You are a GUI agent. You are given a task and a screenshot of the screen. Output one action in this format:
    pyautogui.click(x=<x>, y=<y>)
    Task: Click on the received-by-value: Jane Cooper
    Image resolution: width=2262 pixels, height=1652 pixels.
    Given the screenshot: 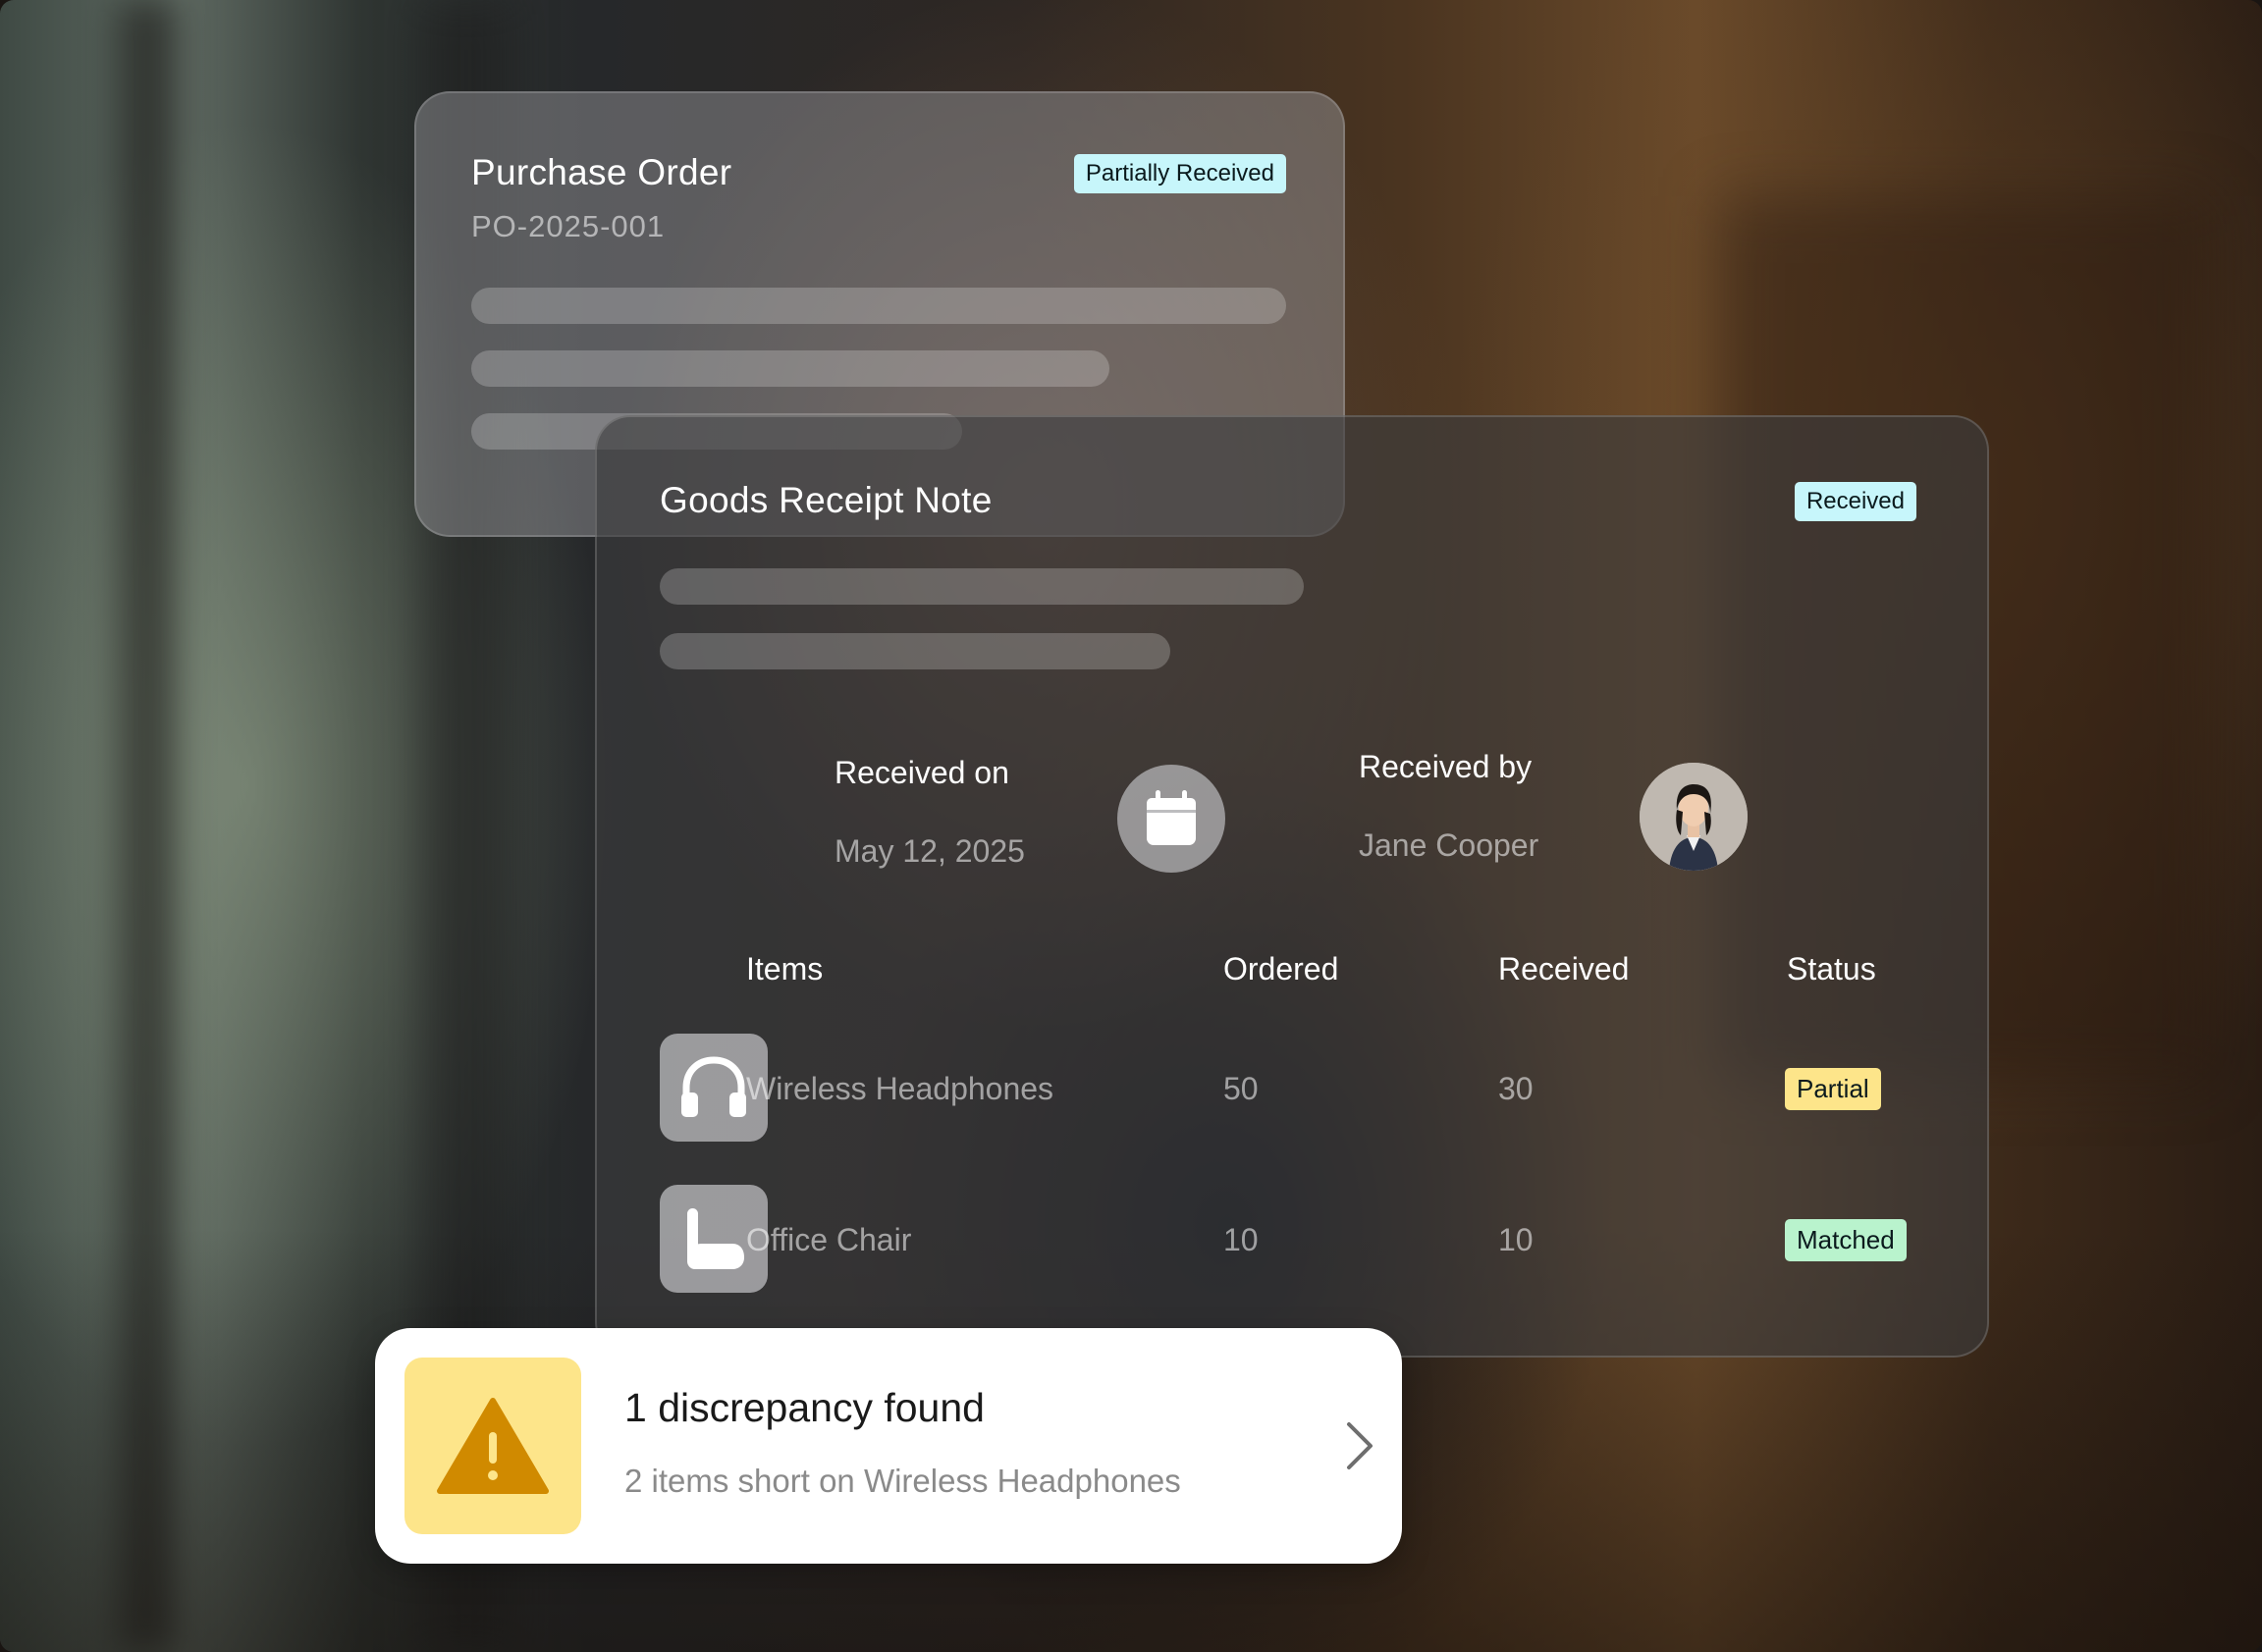 What is the action you would take?
    pyautogui.click(x=1449, y=845)
    